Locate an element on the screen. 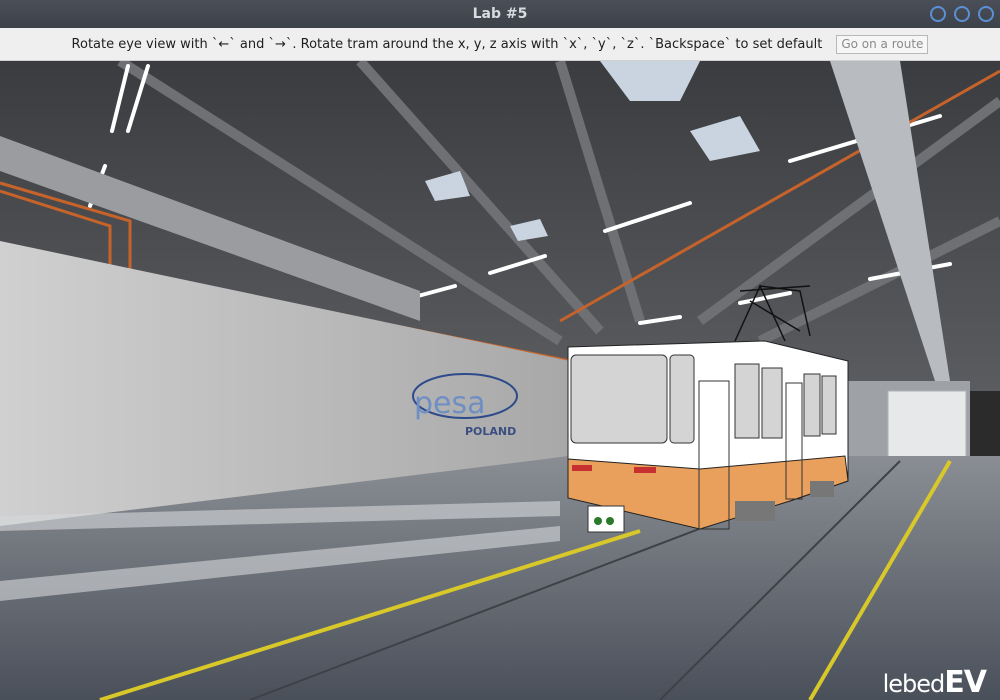 The image size is (1000, 700). maximize-button is located at coordinates (962, 14).